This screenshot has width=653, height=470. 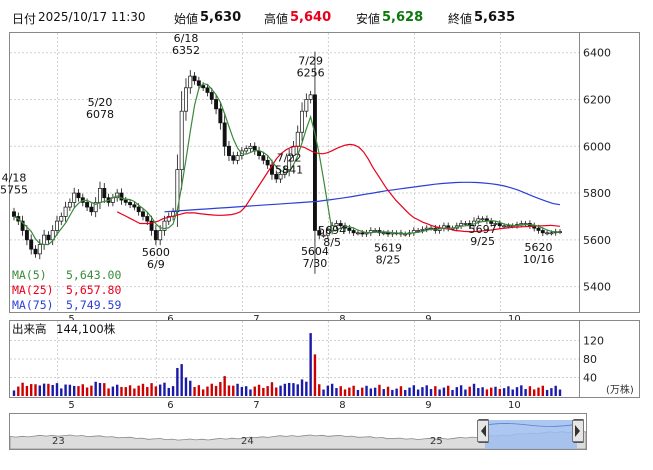 What do you see at coordinates (67, 275) in the screenshot?
I see `legend-ma5: MA(5) 5,643.00` at bounding box center [67, 275].